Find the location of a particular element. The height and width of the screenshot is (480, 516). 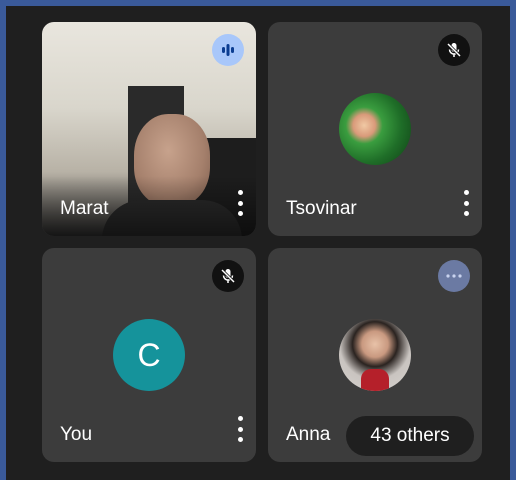

participant-avatar: C is located at coordinates (149, 355).